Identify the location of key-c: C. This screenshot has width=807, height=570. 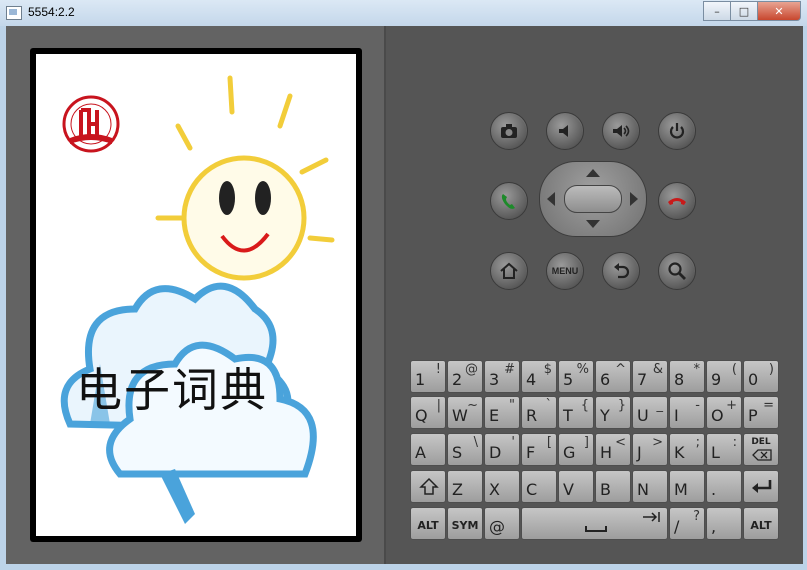
(539, 486).